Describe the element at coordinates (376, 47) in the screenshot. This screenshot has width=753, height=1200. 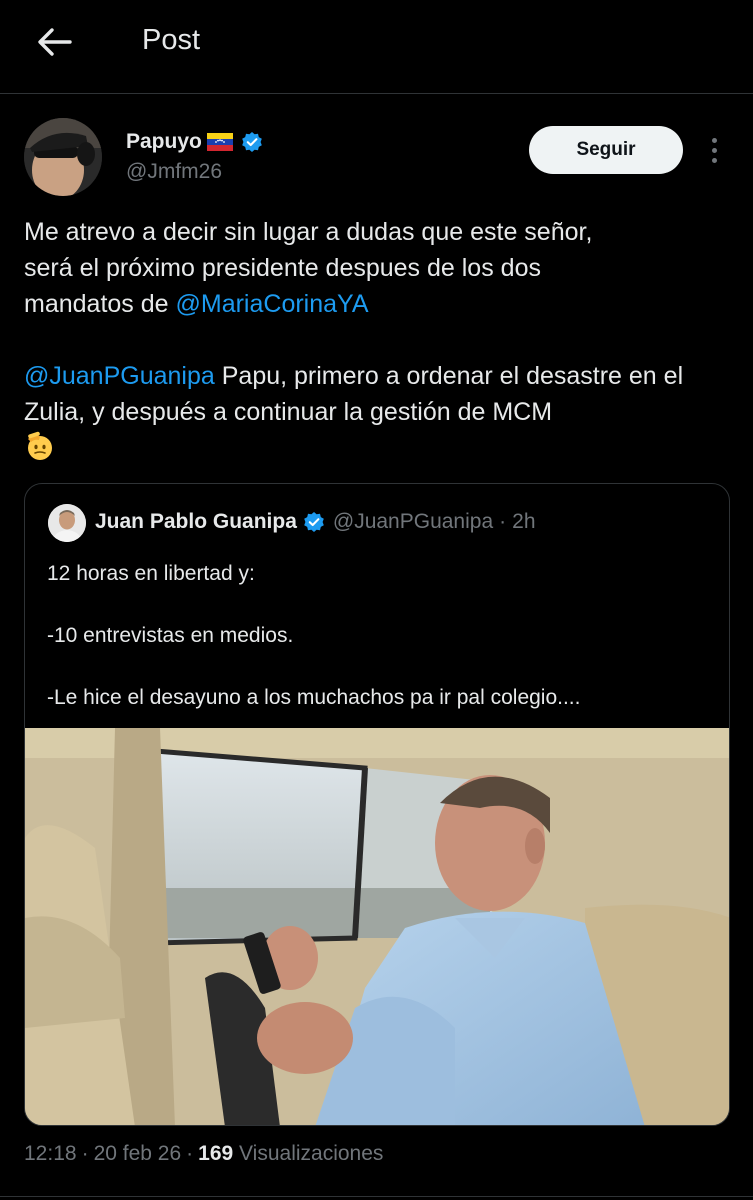
I see `top-bar: Post` at that location.